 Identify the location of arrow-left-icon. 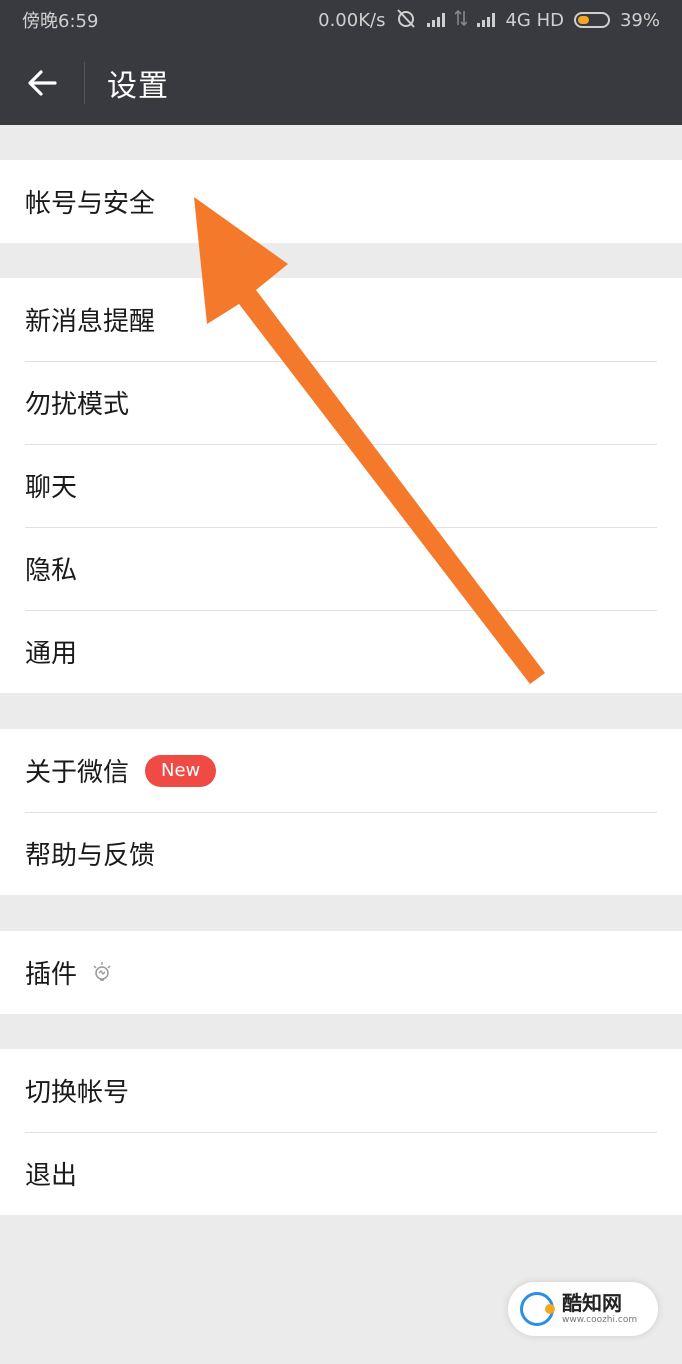
(42, 82).